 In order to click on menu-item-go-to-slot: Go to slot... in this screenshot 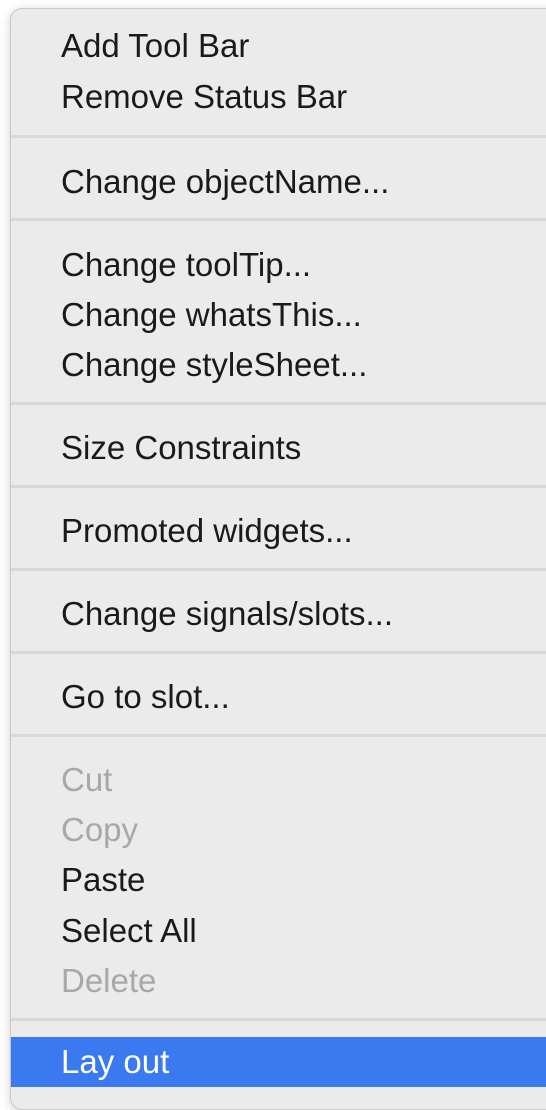, I will do `click(278, 697)`.